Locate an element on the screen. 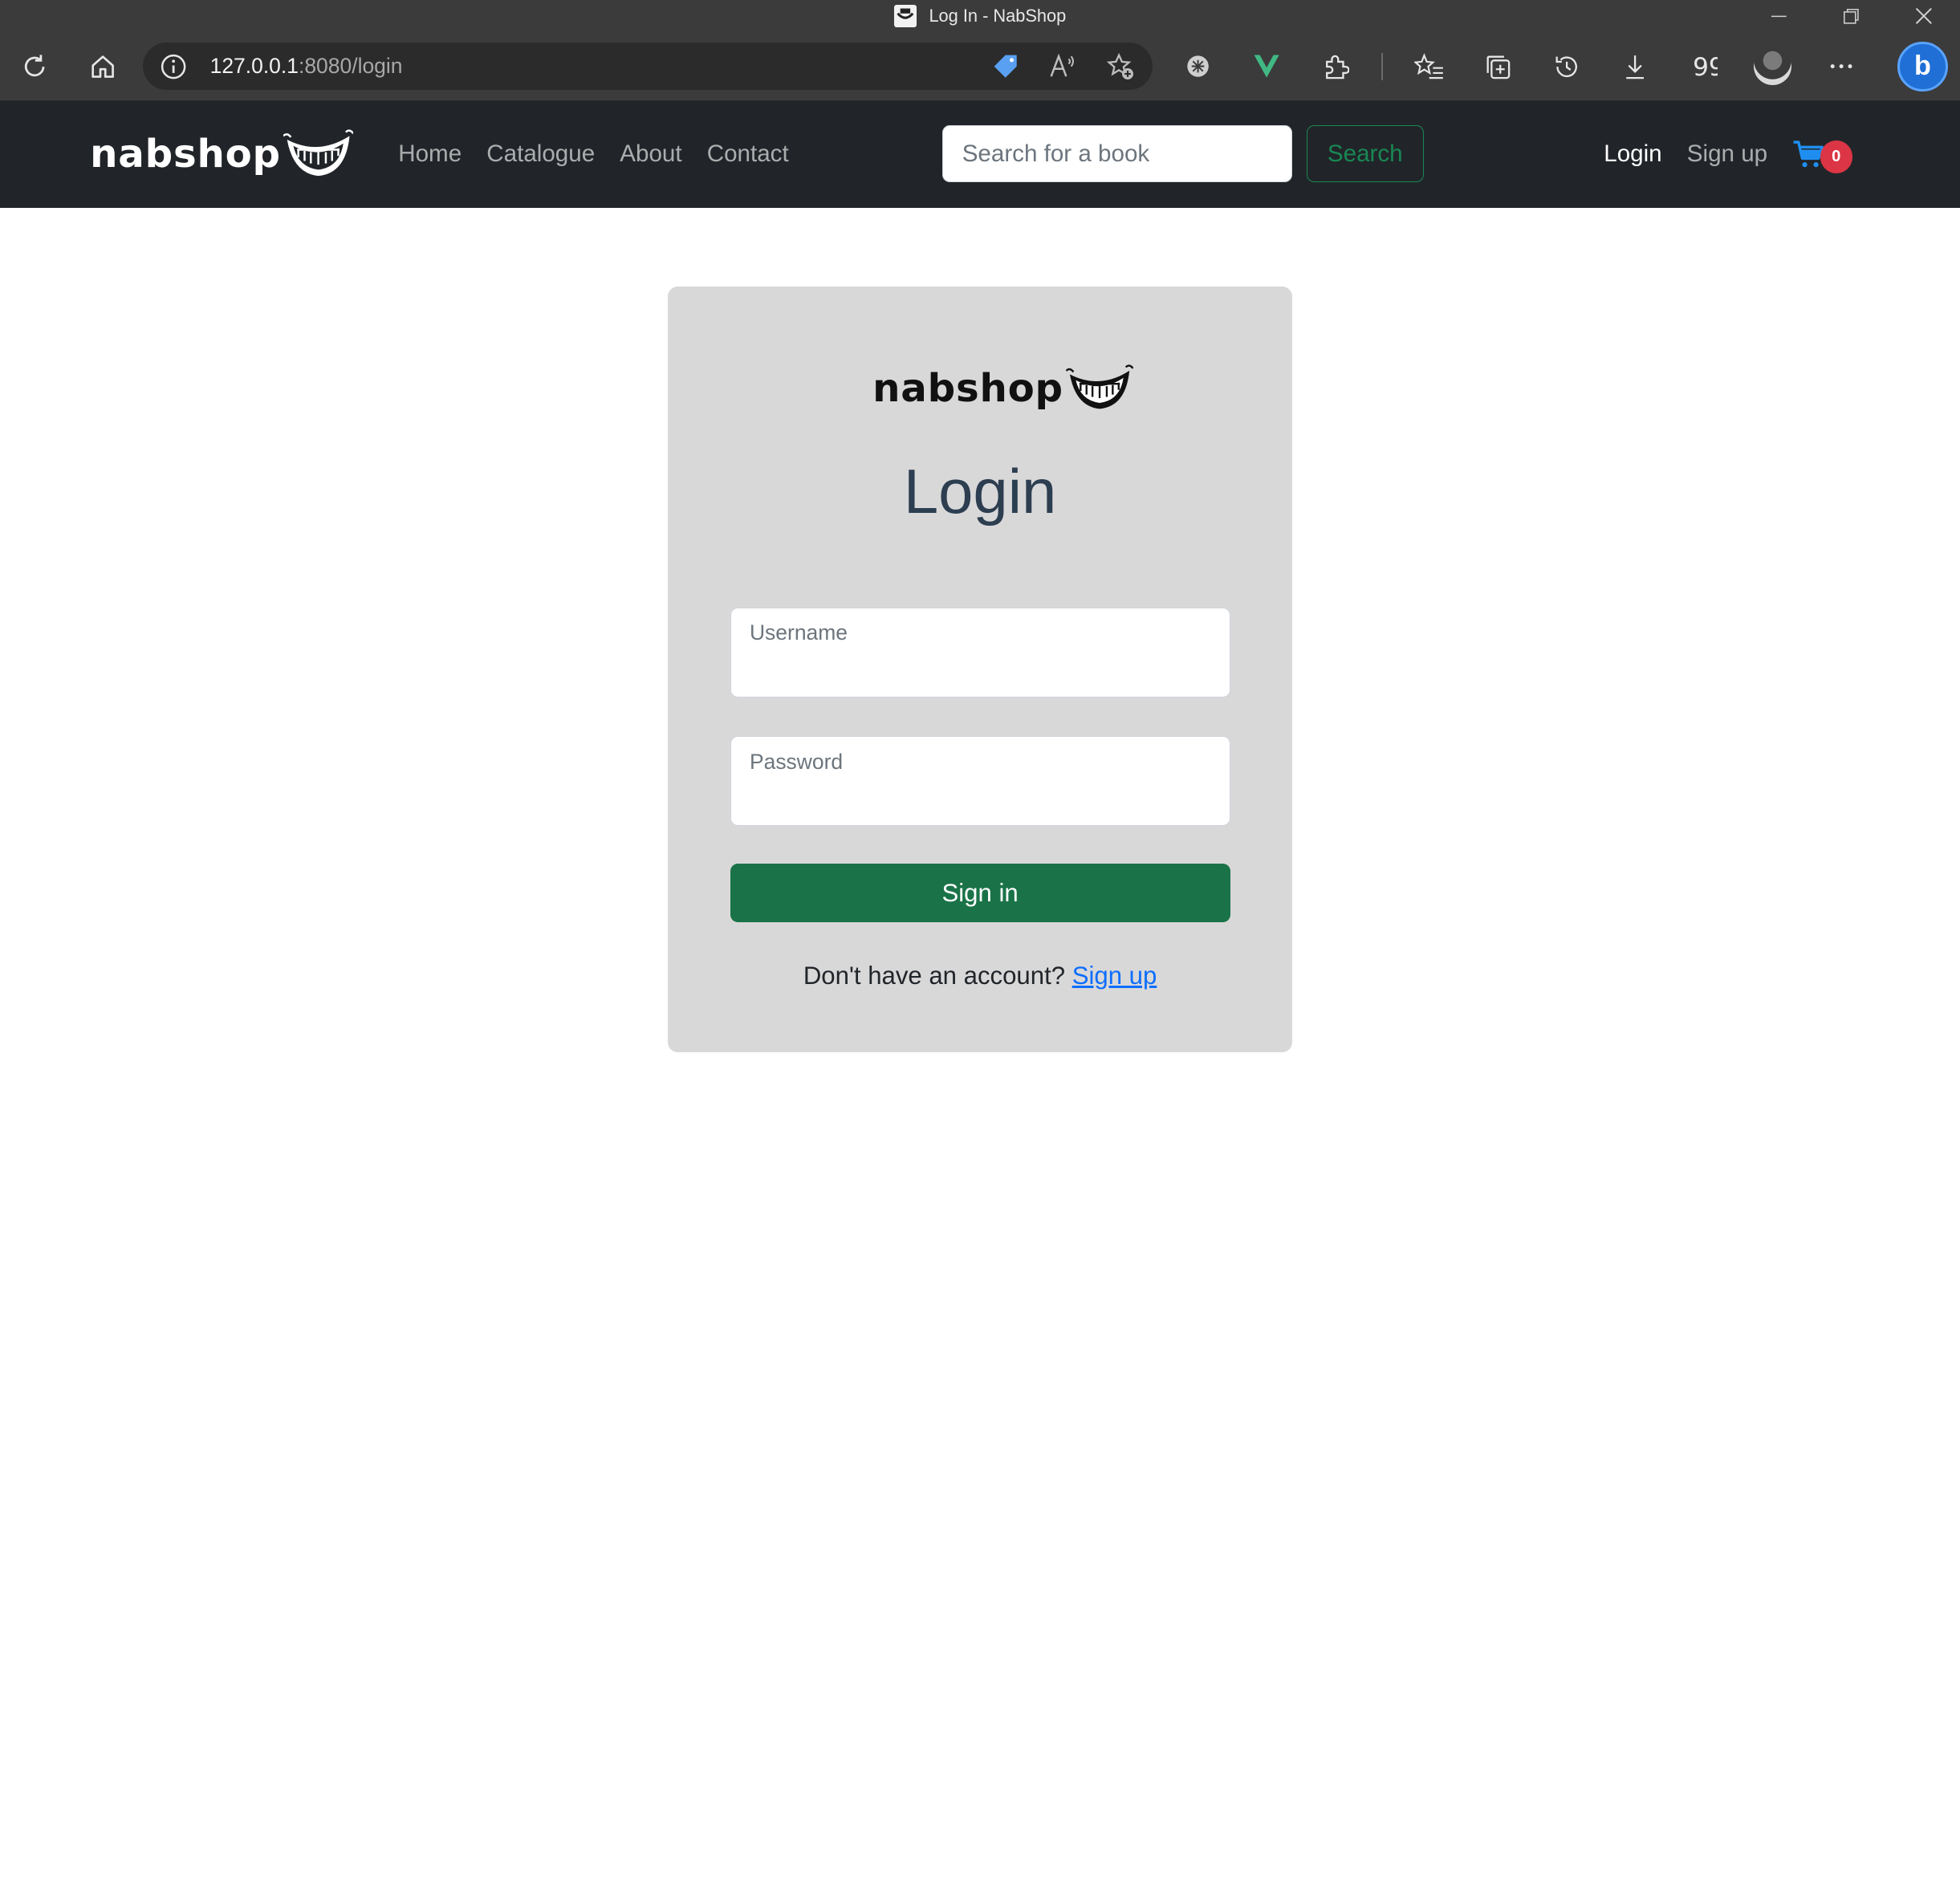  password-input is located at coordinates (980, 800).